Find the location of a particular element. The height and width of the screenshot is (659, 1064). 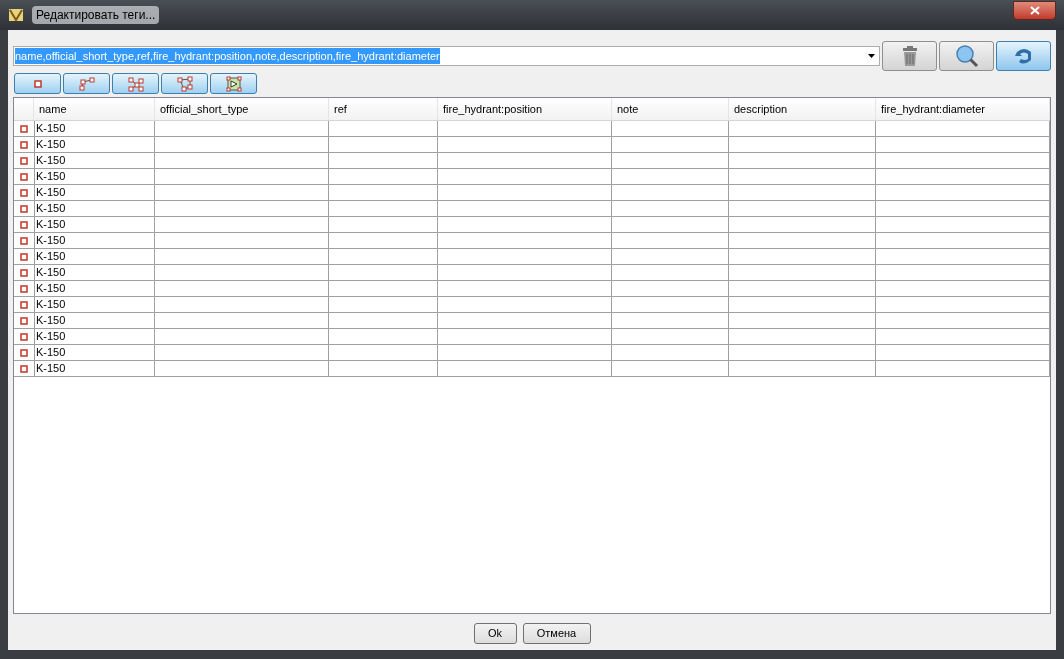

close-button is located at coordinates (1034, 10).